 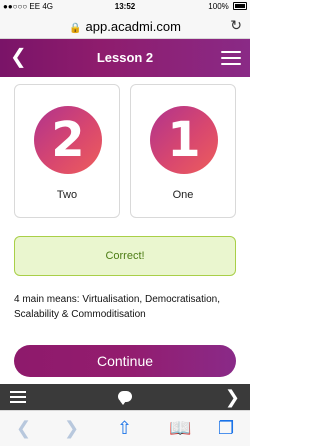 I want to click on lesson-header: ❮ Lesson 2, so click(x=125, y=58).